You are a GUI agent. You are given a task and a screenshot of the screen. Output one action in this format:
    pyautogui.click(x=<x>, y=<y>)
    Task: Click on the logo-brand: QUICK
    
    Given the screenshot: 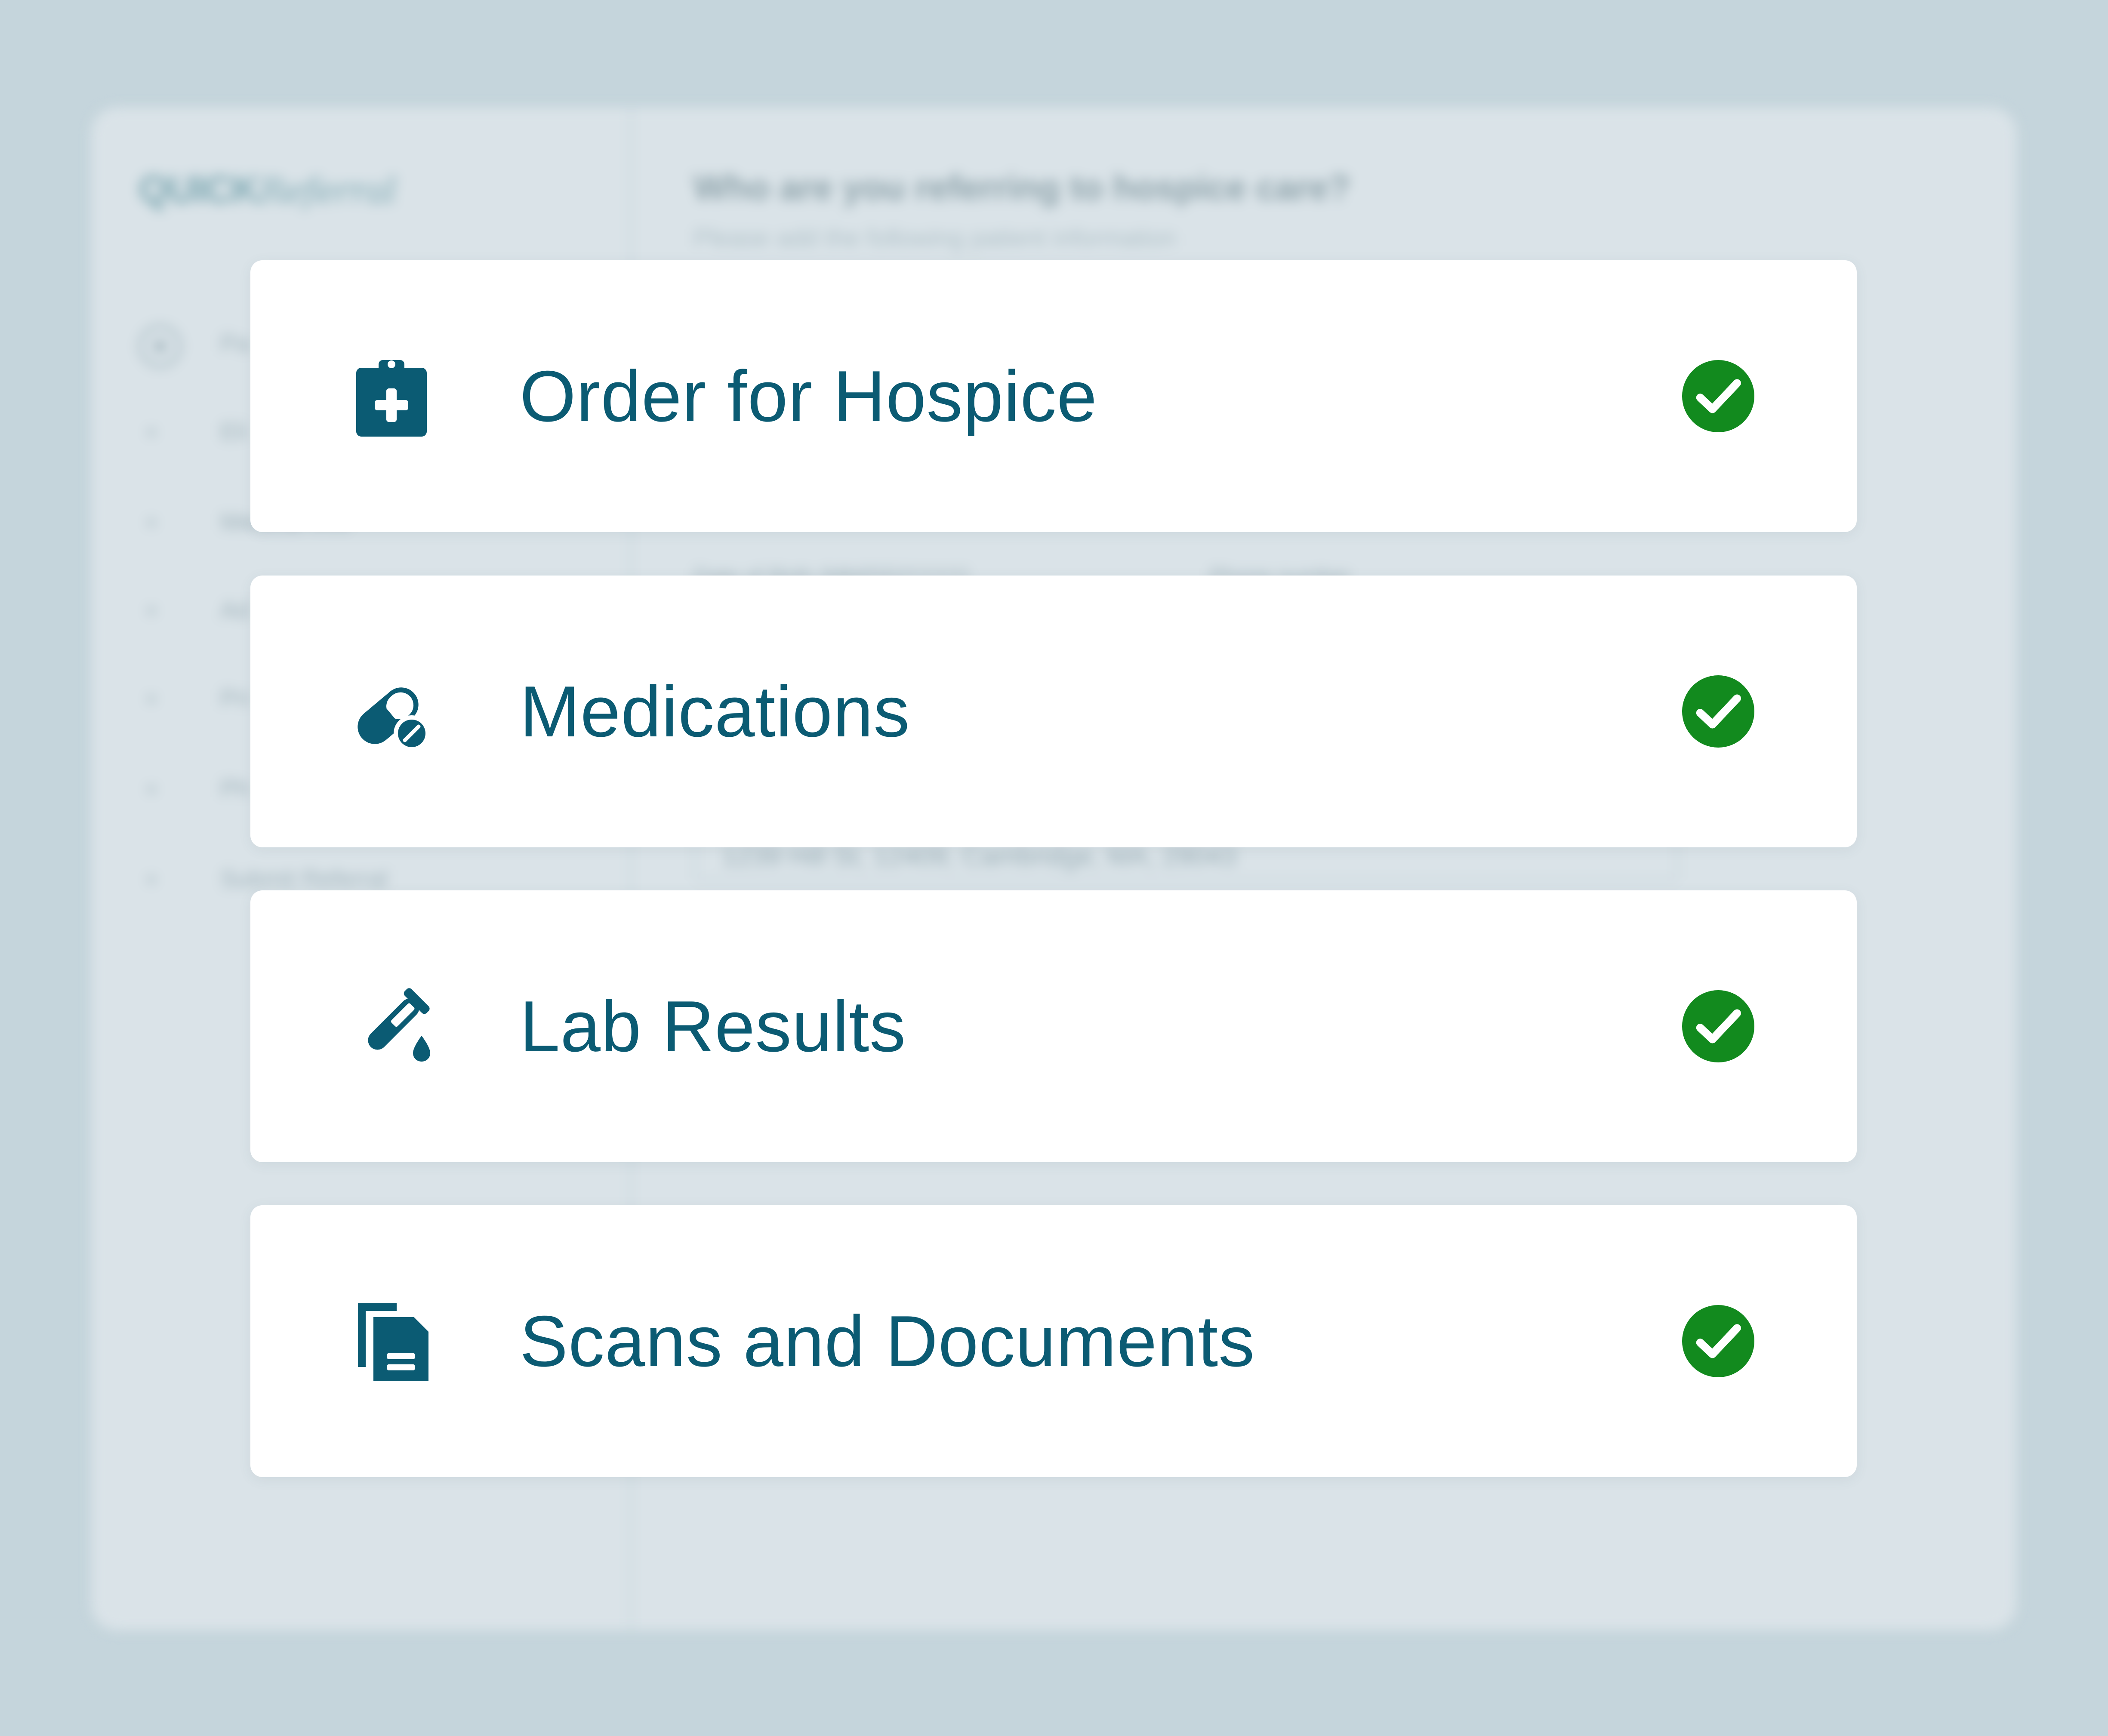 What is the action you would take?
    pyautogui.click(x=199, y=189)
    